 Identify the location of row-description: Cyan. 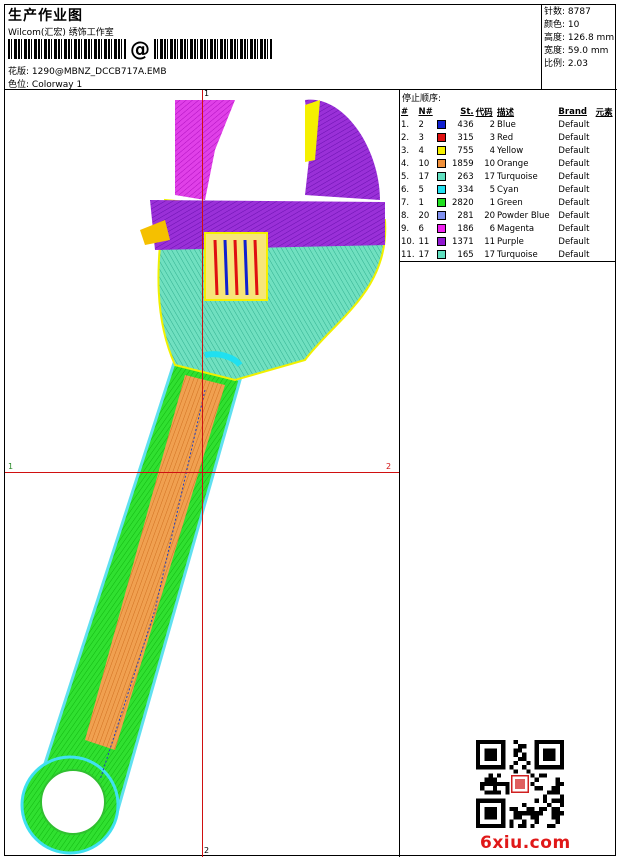
(508, 189).